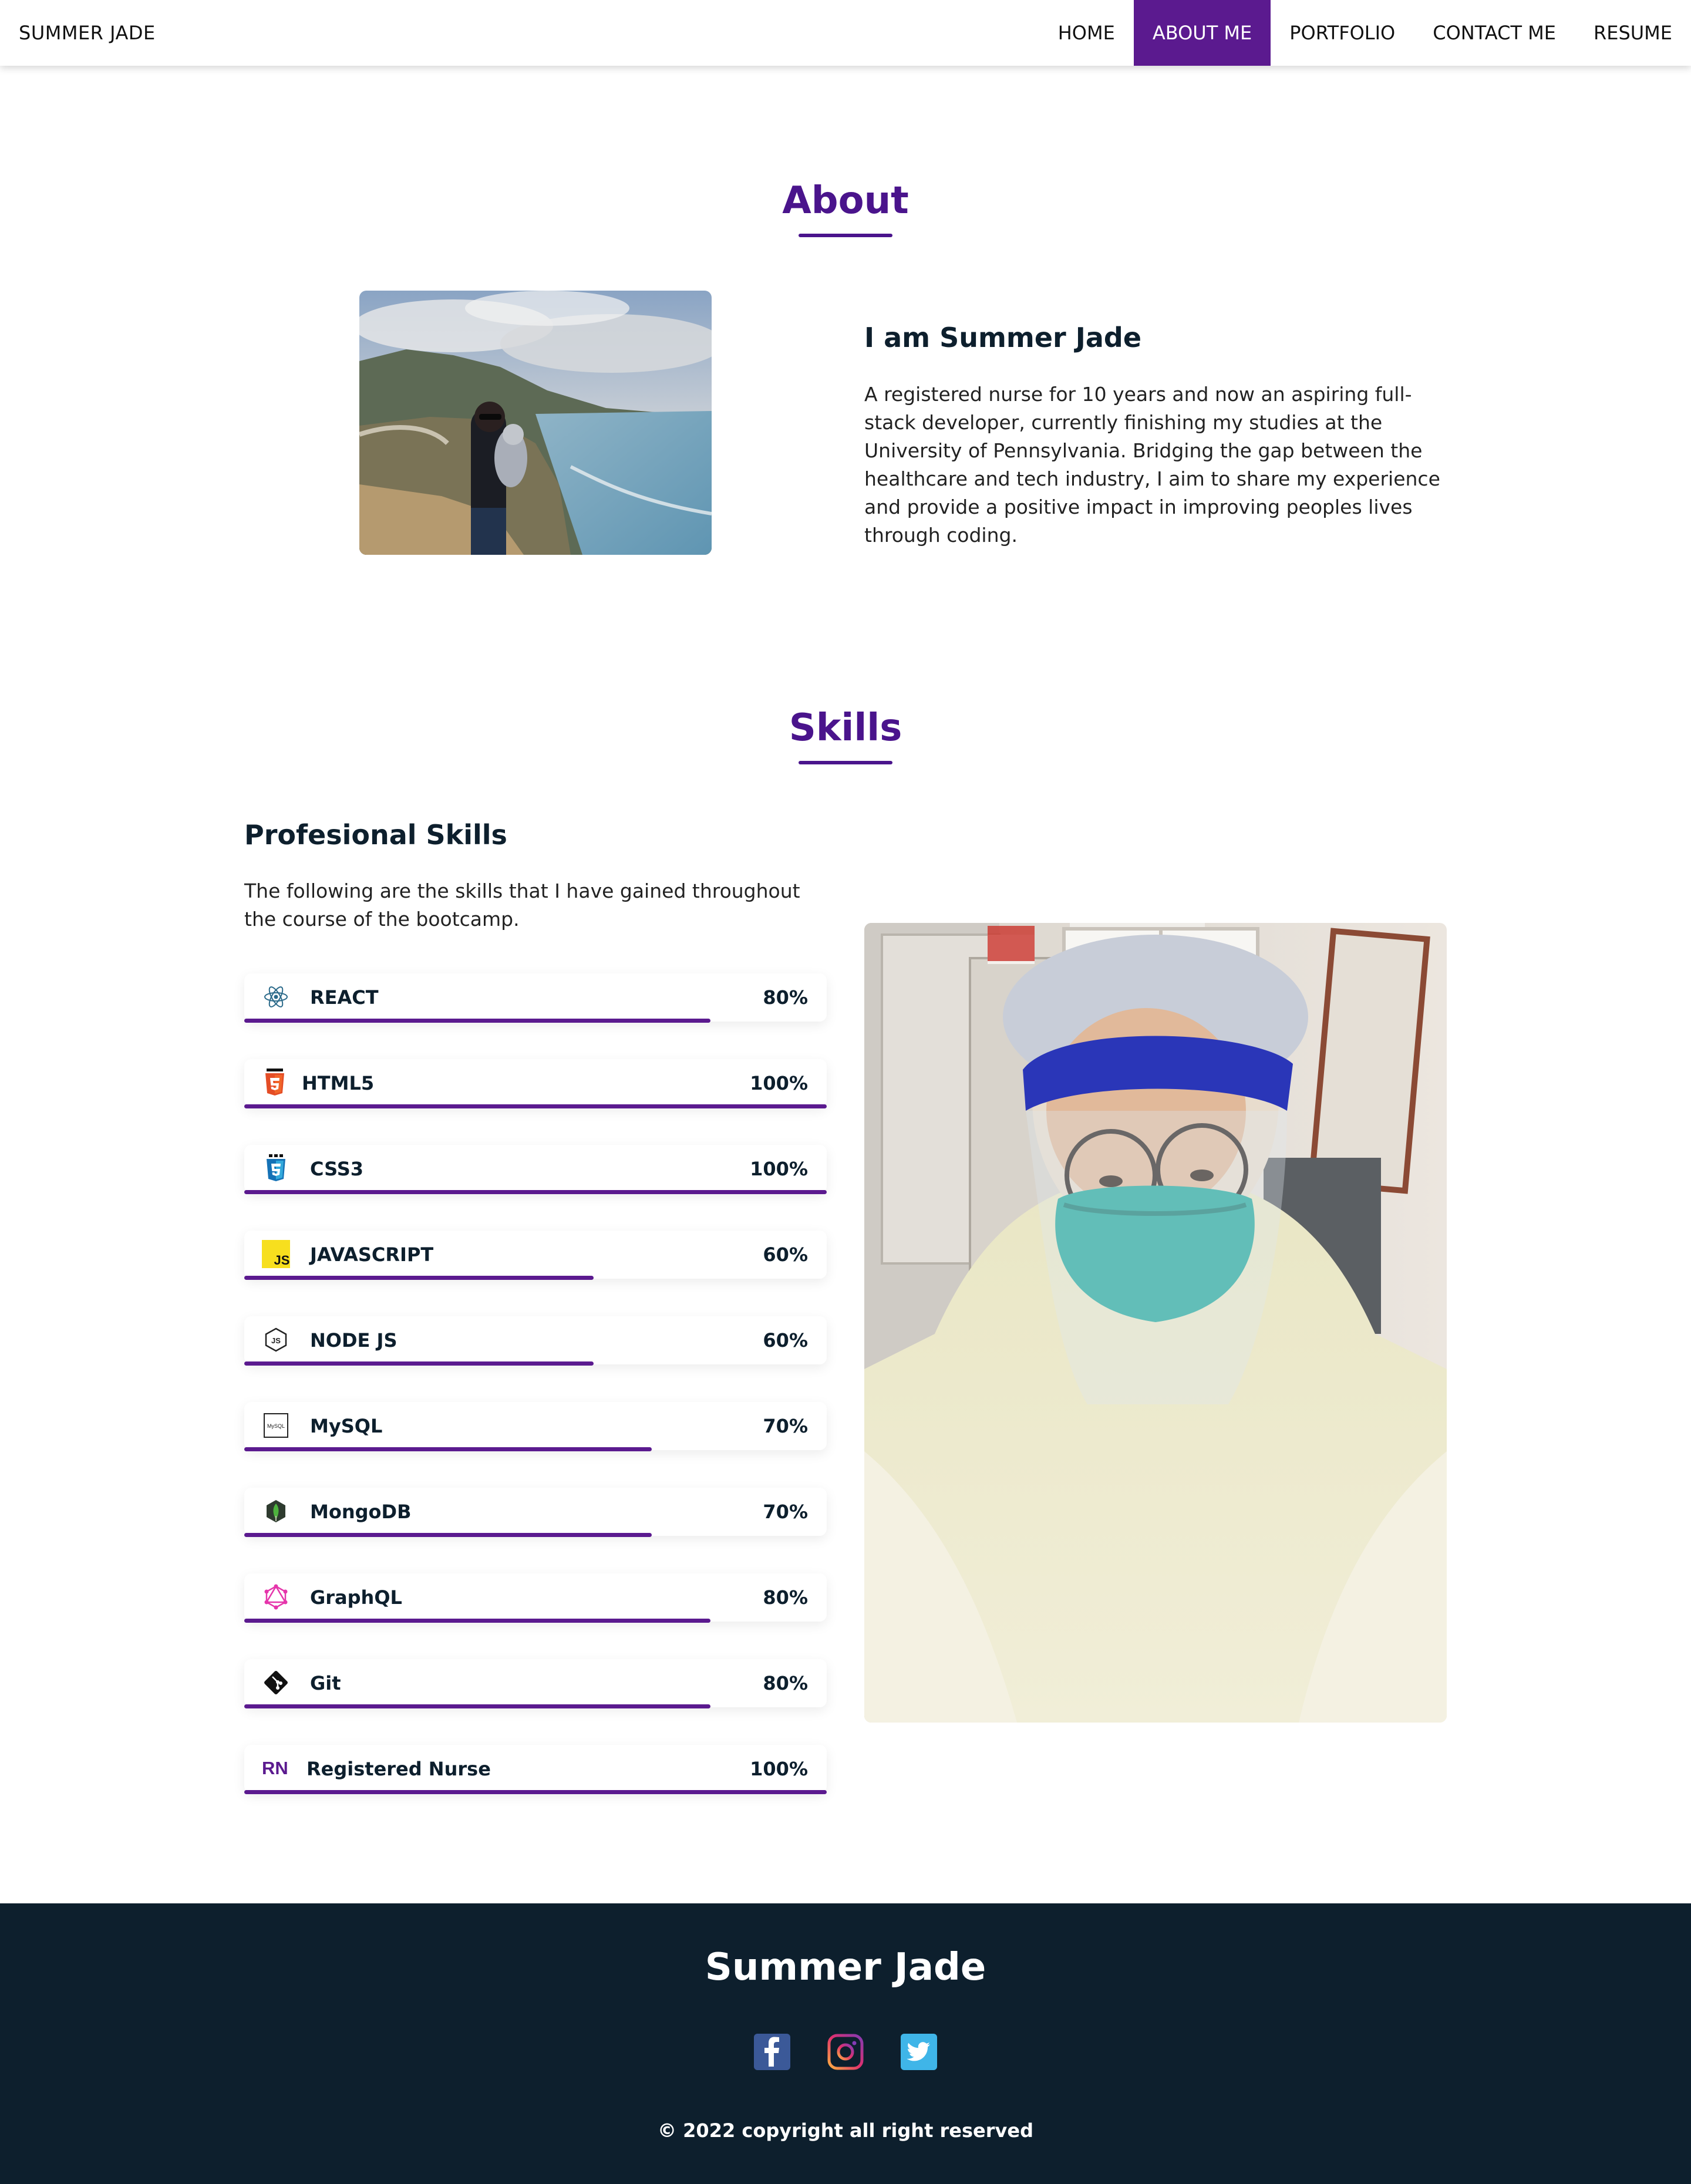 The image size is (1691, 2184). Describe the element at coordinates (372, 1254) in the screenshot. I see `skill-name: JAVASCRIPT` at that location.